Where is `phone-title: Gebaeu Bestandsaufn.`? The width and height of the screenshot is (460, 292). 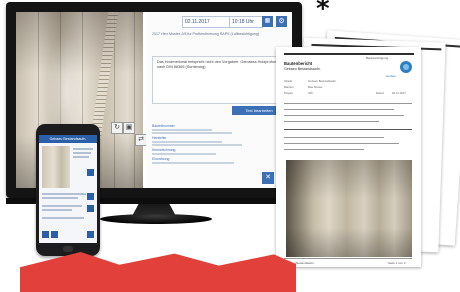 phone-title: Gebaeu Bestandsaufn. is located at coordinates (68, 139).